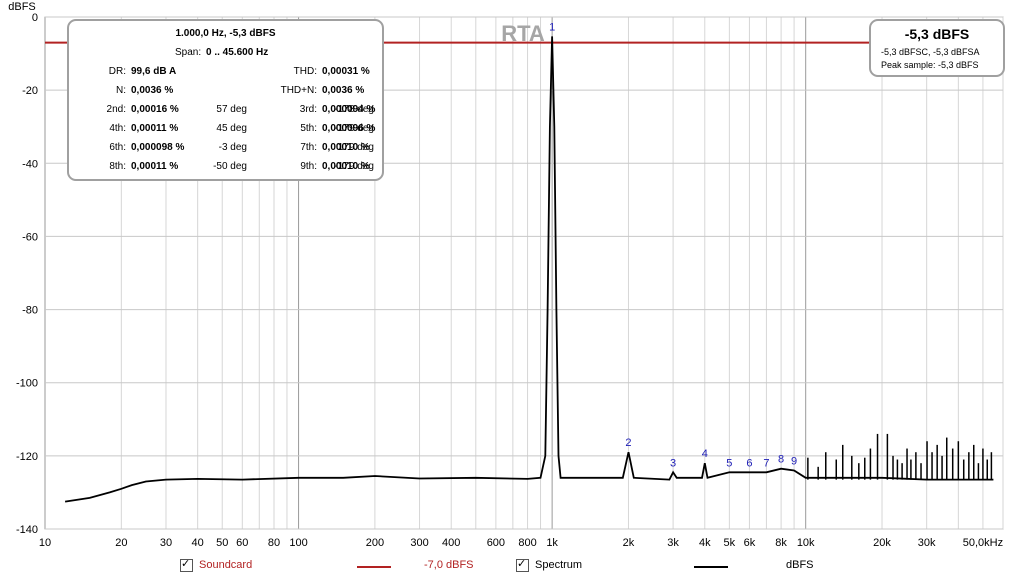 This screenshot has width=1024, height=581. What do you see at coordinates (673, 463) in the screenshot?
I see `harmonic-label: 3` at bounding box center [673, 463].